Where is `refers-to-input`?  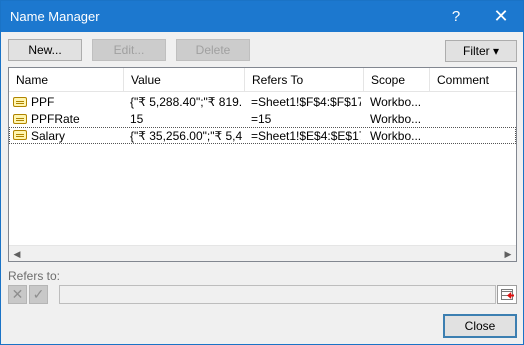 refers-to-input is located at coordinates (277, 294).